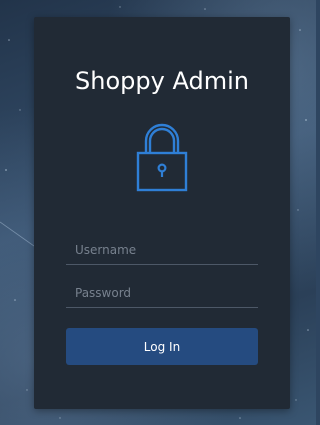 This screenshot has width=320, height=425. I want to click on login-button: Log In, so click(162, 346).